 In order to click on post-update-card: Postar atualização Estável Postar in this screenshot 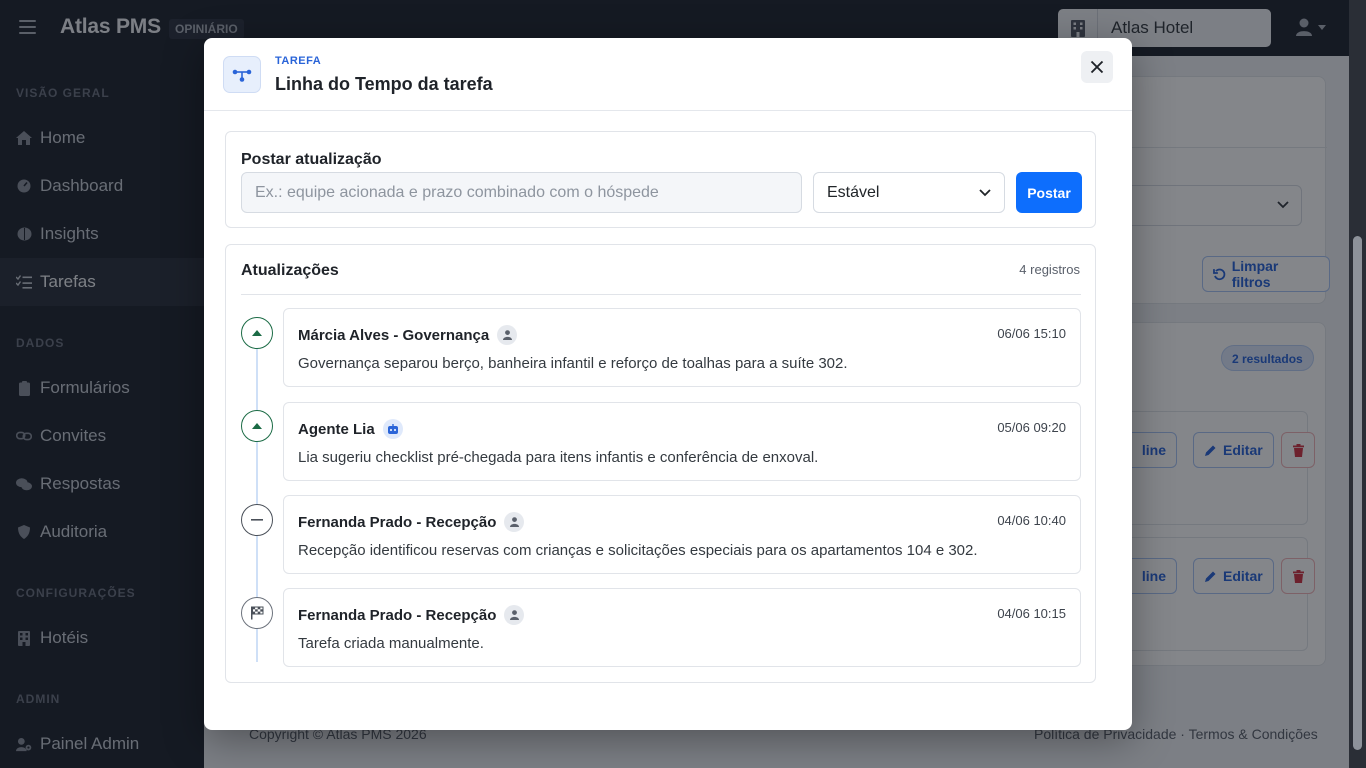, I will do `click(660, 179)`.